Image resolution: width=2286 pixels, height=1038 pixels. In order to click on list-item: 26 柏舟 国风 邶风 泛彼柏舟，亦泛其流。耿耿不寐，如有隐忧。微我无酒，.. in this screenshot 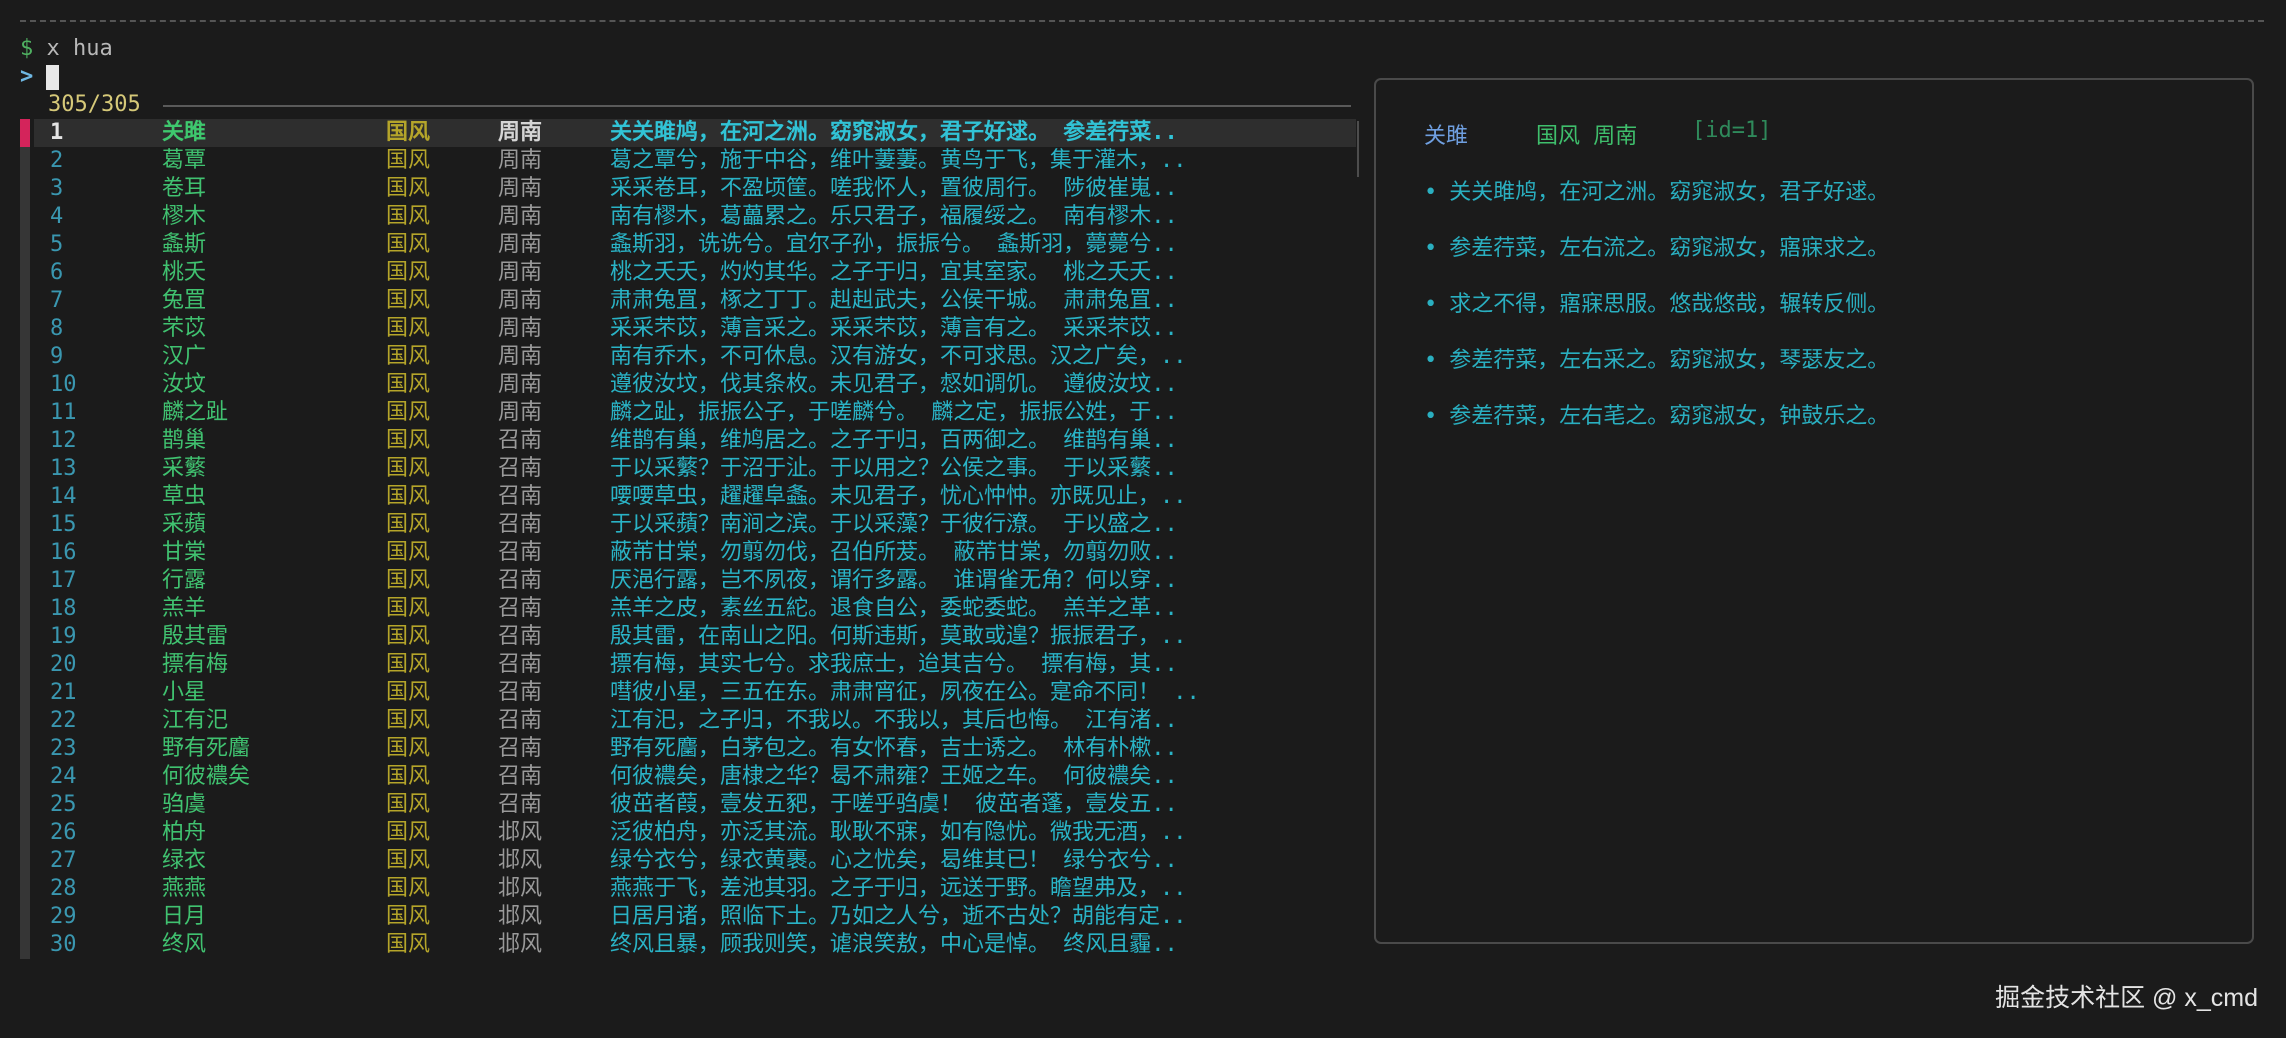, I will do `click(685, 833)`.